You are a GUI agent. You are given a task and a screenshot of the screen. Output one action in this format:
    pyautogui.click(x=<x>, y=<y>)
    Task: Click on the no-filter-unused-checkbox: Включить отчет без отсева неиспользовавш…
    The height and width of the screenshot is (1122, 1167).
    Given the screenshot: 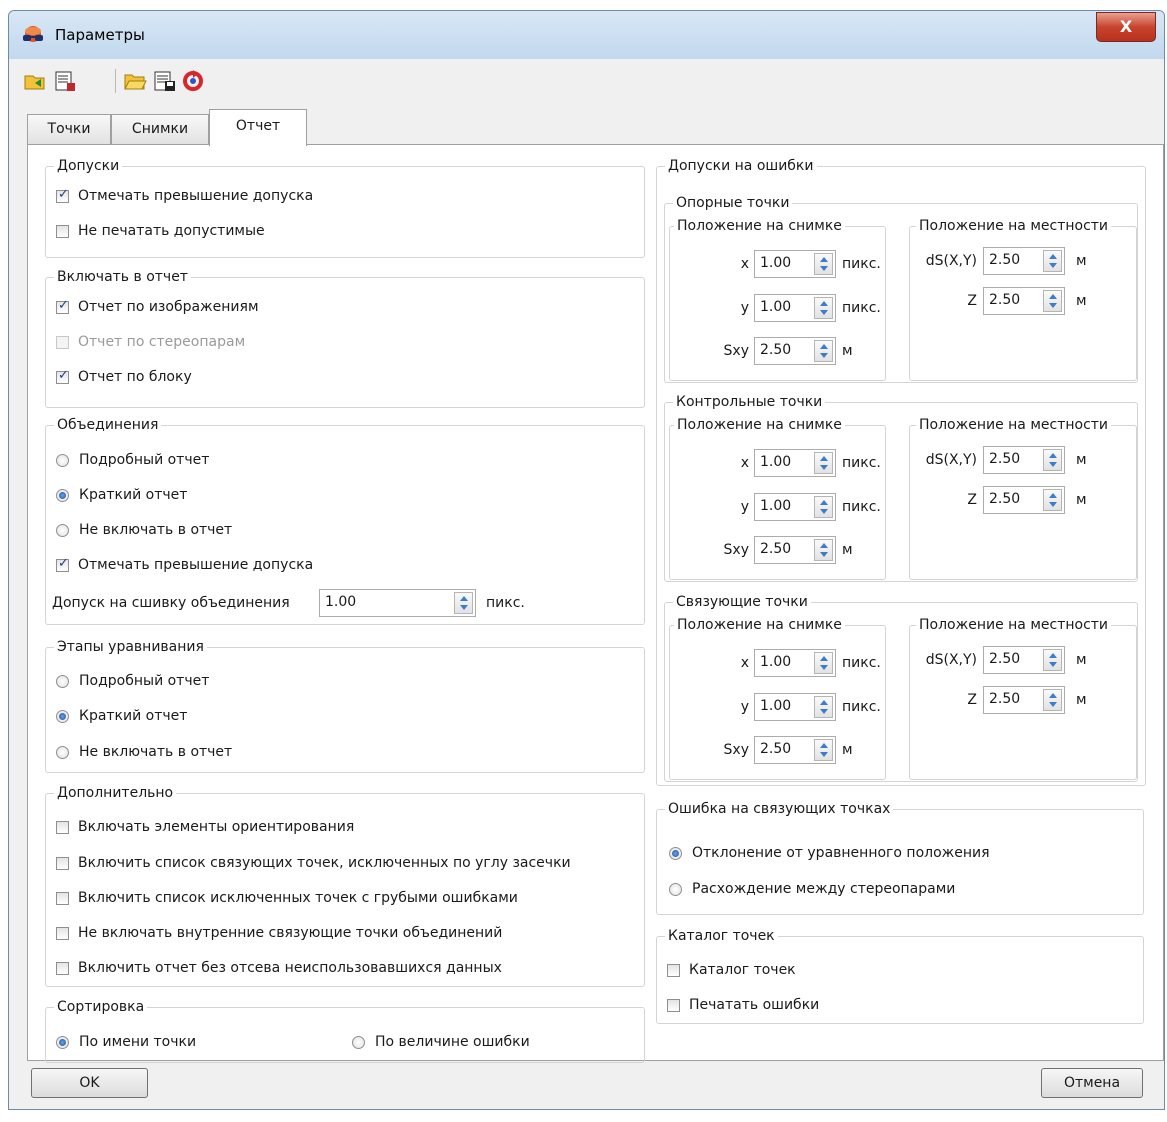 What is the action you would take?
    pyautogui.click(x=279, y=968)
    